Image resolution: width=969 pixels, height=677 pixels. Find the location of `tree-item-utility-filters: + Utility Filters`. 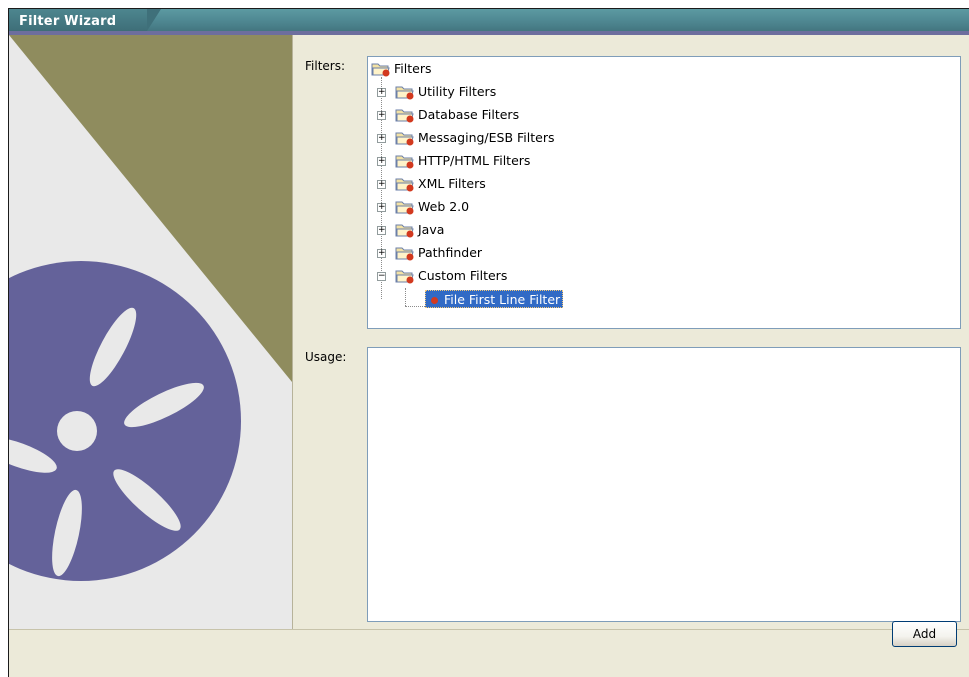

tree-item-utility-filters: + Utility Filters is located at coordinates (527, 92).